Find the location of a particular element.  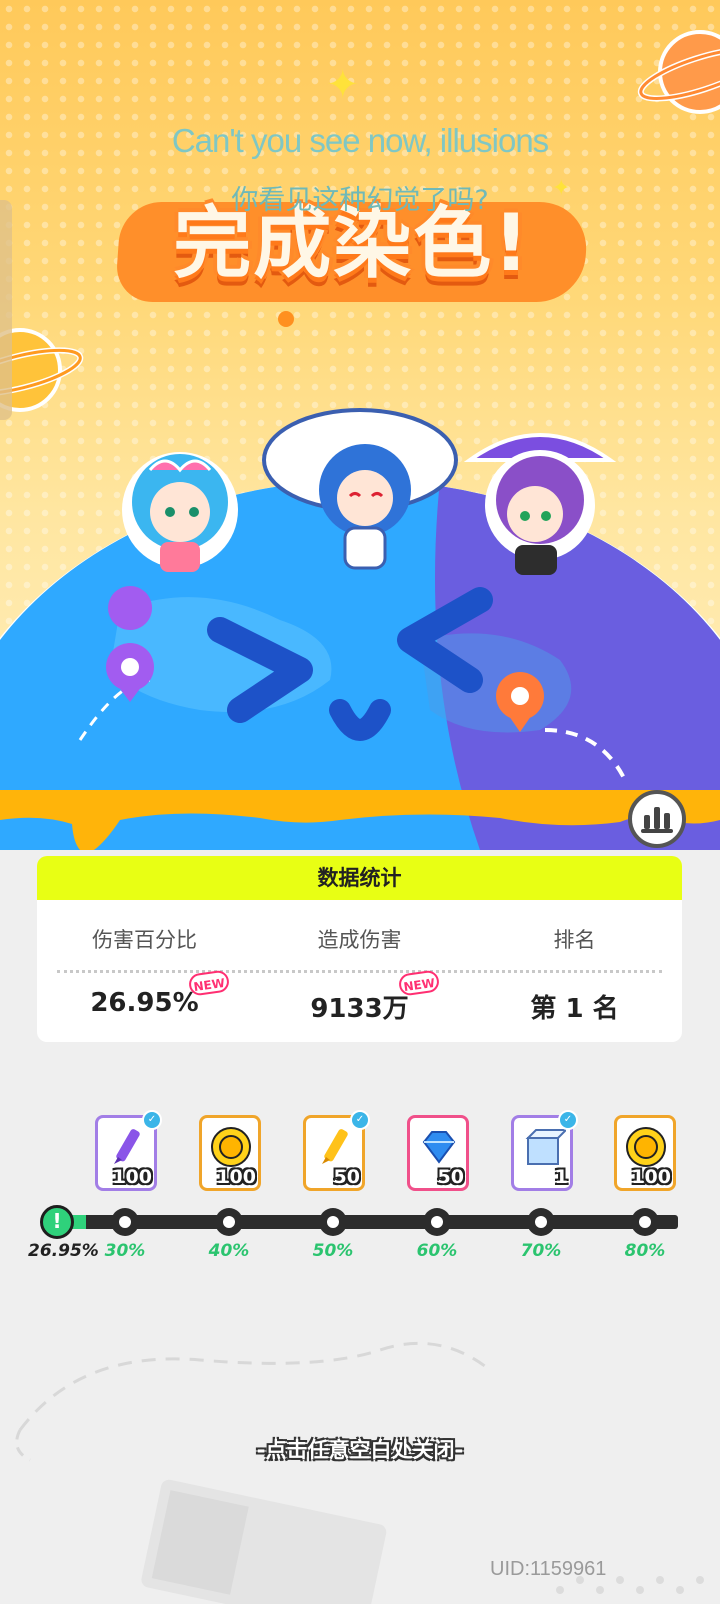

purple-crayon-icon is located at coordinates (127, 1146).